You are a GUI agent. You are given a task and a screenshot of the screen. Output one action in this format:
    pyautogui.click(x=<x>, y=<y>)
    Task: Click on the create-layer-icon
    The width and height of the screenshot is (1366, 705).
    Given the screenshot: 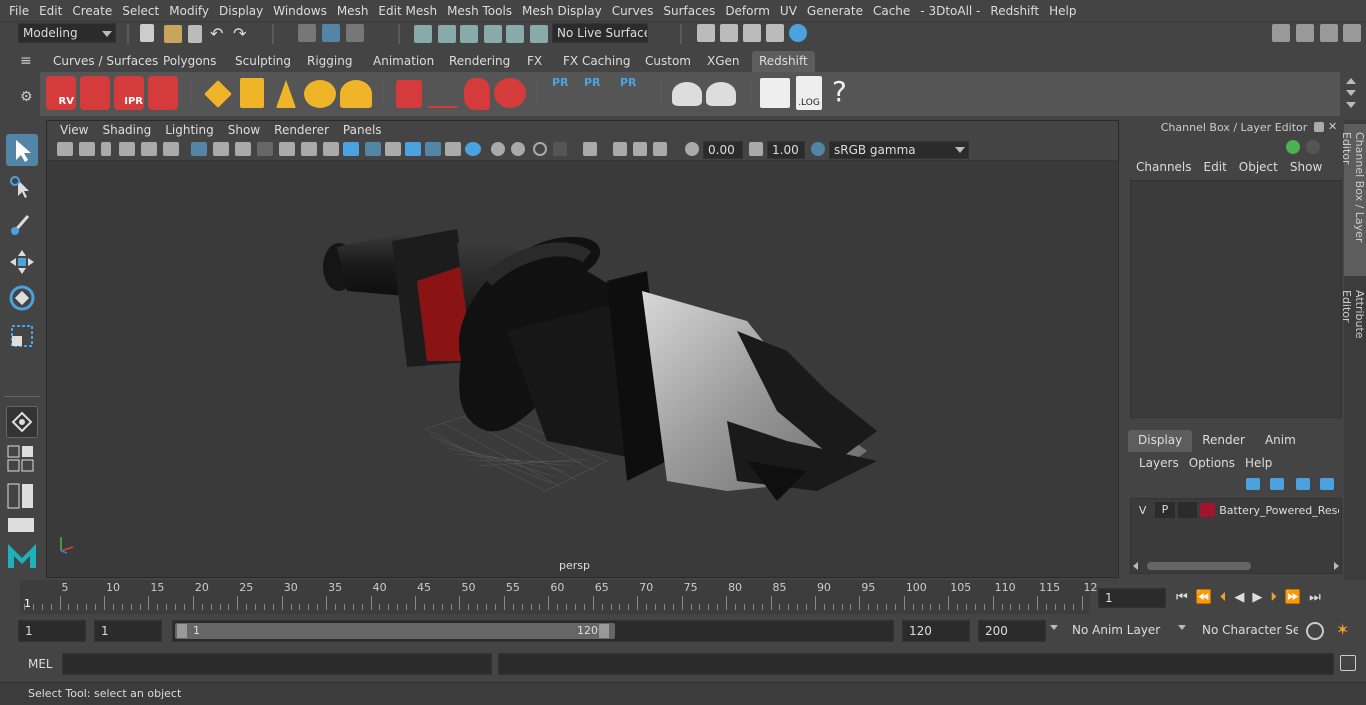 What is the action you would take?
    pyautogui.click(x=1303, y=484)
    